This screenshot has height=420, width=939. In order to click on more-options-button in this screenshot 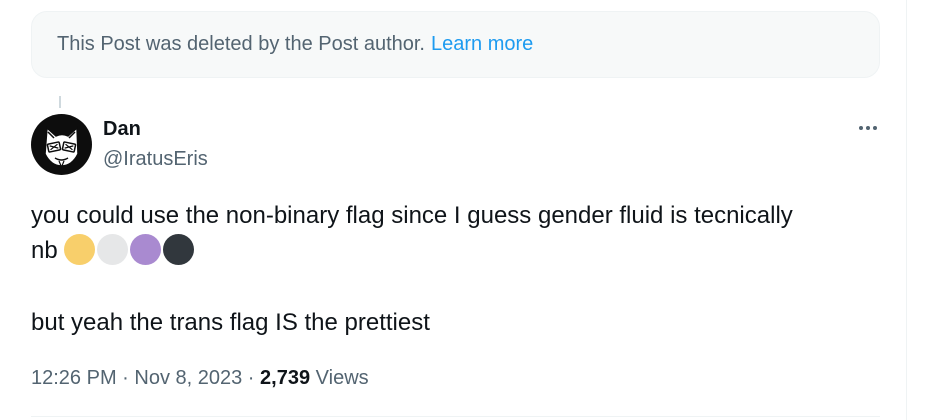, I will do `click(868, 128)`.